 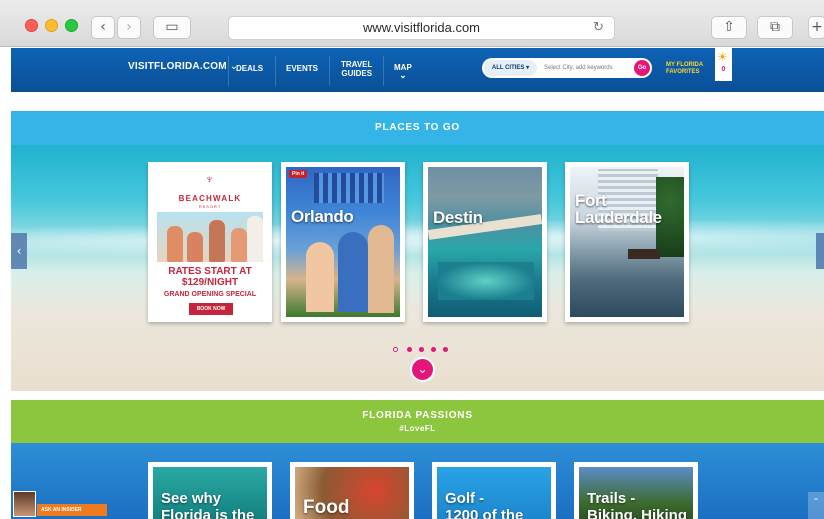 I want to click on passion-image: Trails - Biking, Hiking, so click(x=636, y=493).